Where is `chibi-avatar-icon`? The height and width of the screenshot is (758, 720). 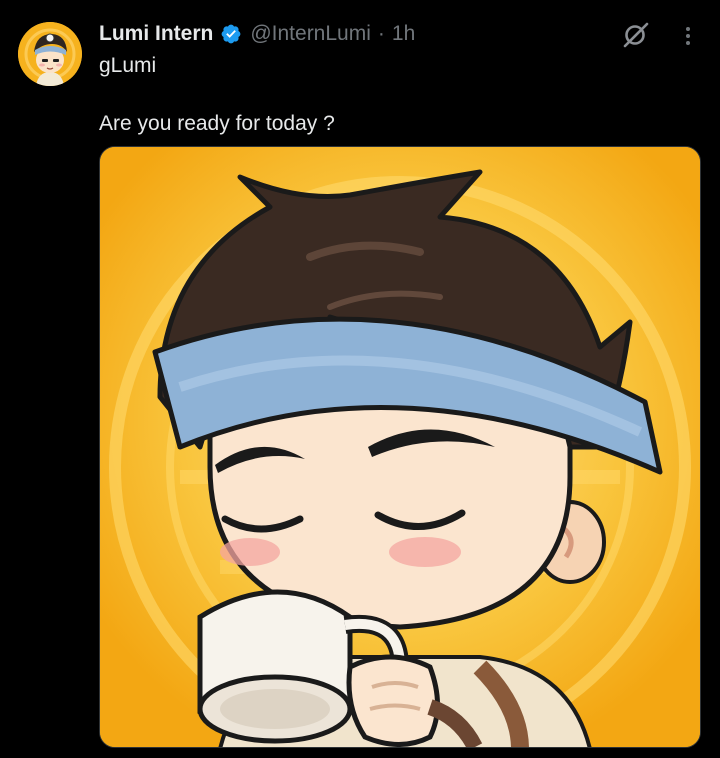
chibi-avatar-icon is located at coordinates (50, 54).